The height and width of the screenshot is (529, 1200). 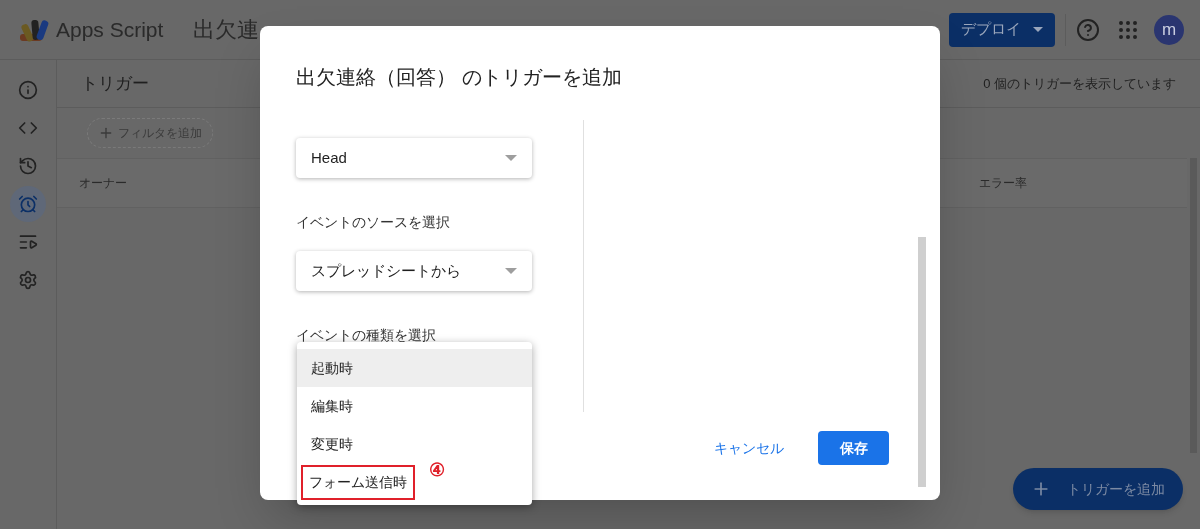 What do you see at coordinates (115, 83) in the screenshot?
I see `page-heading: トリガー` at bounding box center [115, 83].